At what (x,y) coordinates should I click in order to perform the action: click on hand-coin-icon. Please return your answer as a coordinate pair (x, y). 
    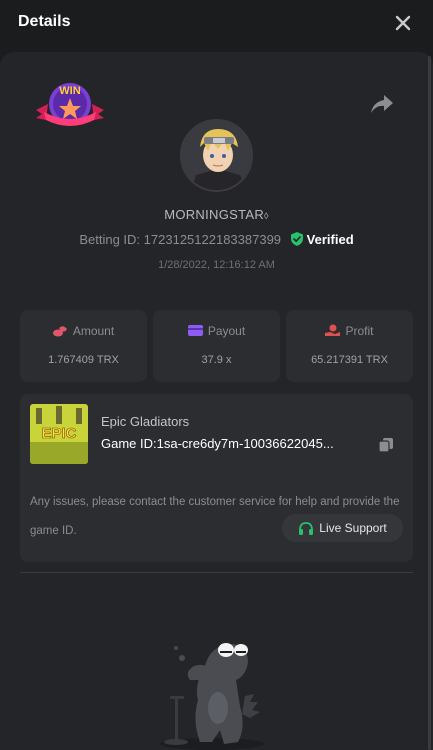
    Looking at the image, I should click on (333, 330).